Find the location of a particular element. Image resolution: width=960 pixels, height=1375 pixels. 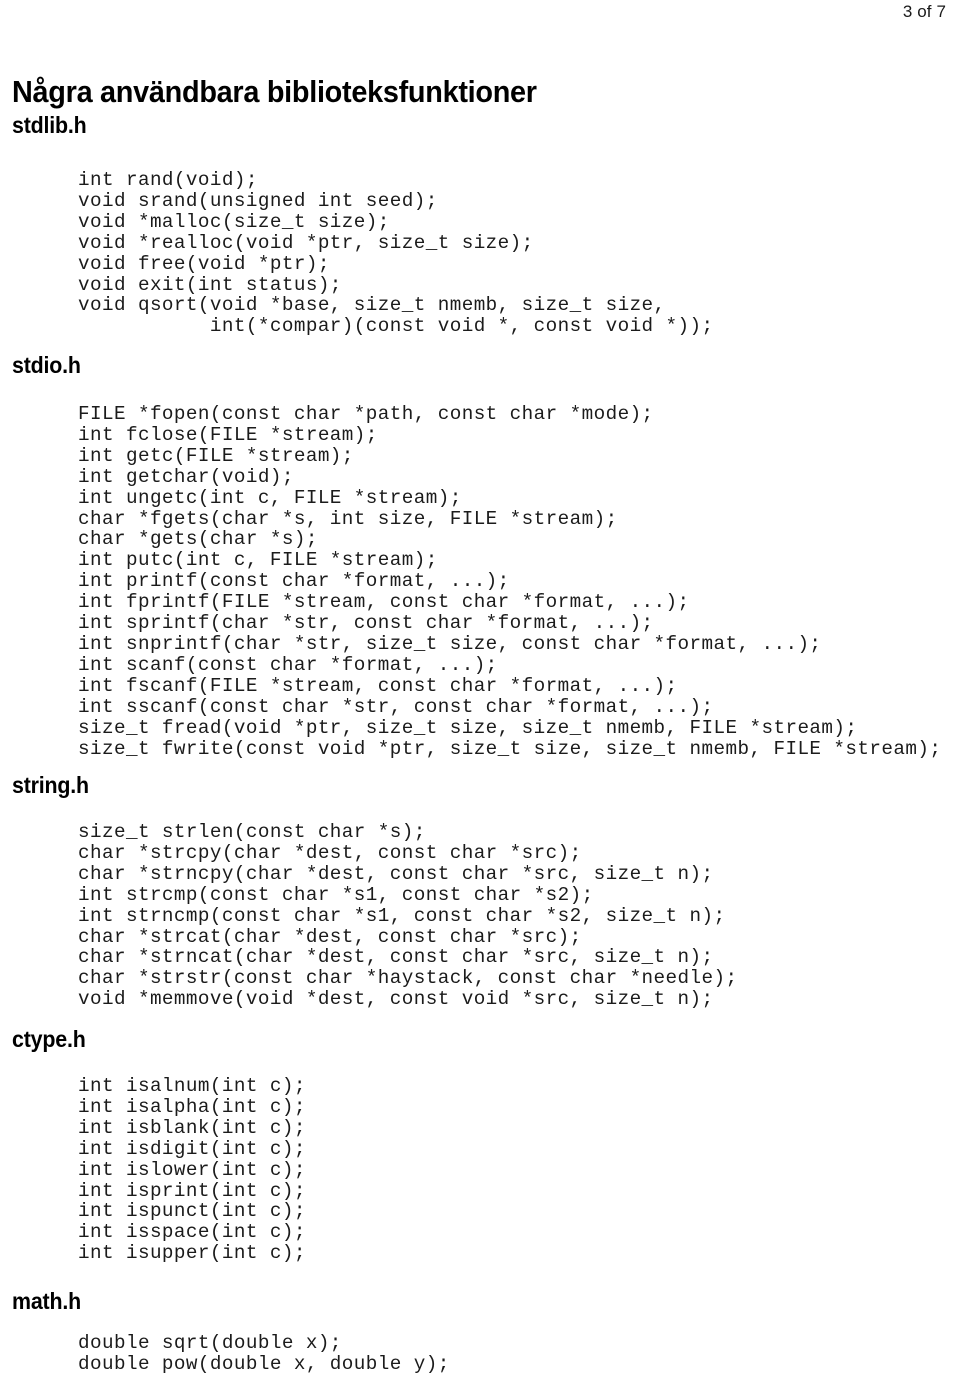

page-title: Några användbara biblioteksfunktioner is located at coordinates (274, 91).